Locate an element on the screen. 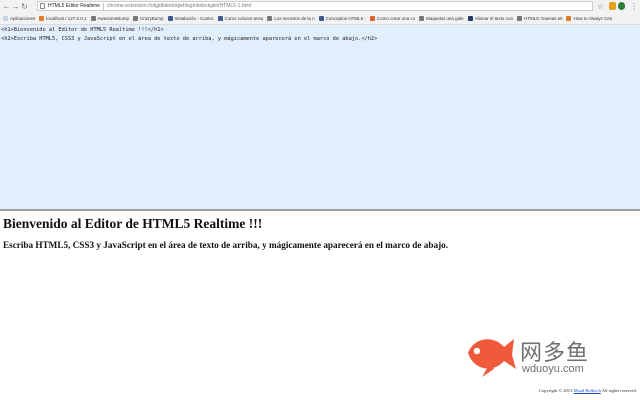  reload-icon: ↻ is located at coordinates (24, 6).